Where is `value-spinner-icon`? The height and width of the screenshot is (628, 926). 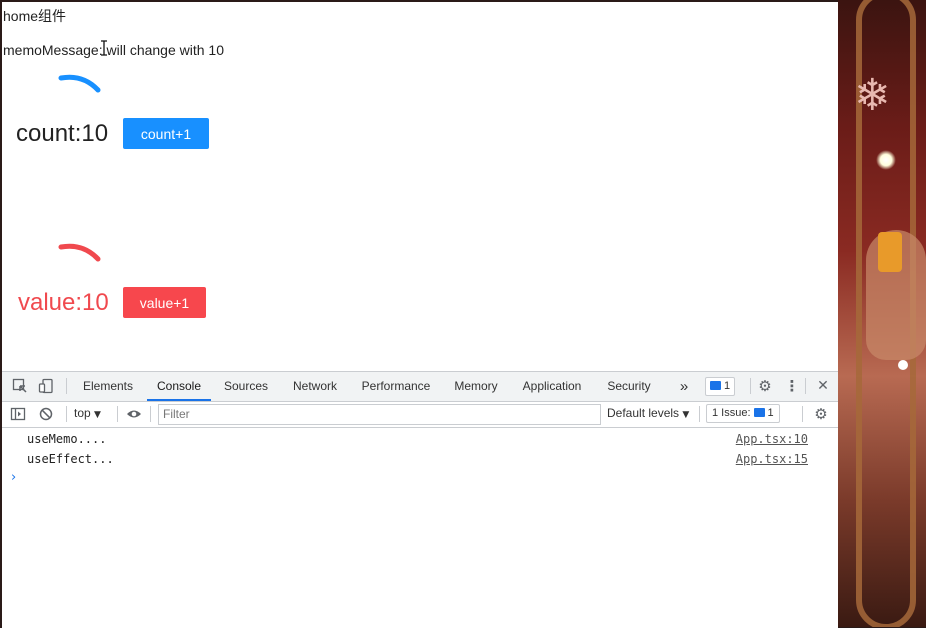 value-spinner-icon is located at coordinates (79, 252).